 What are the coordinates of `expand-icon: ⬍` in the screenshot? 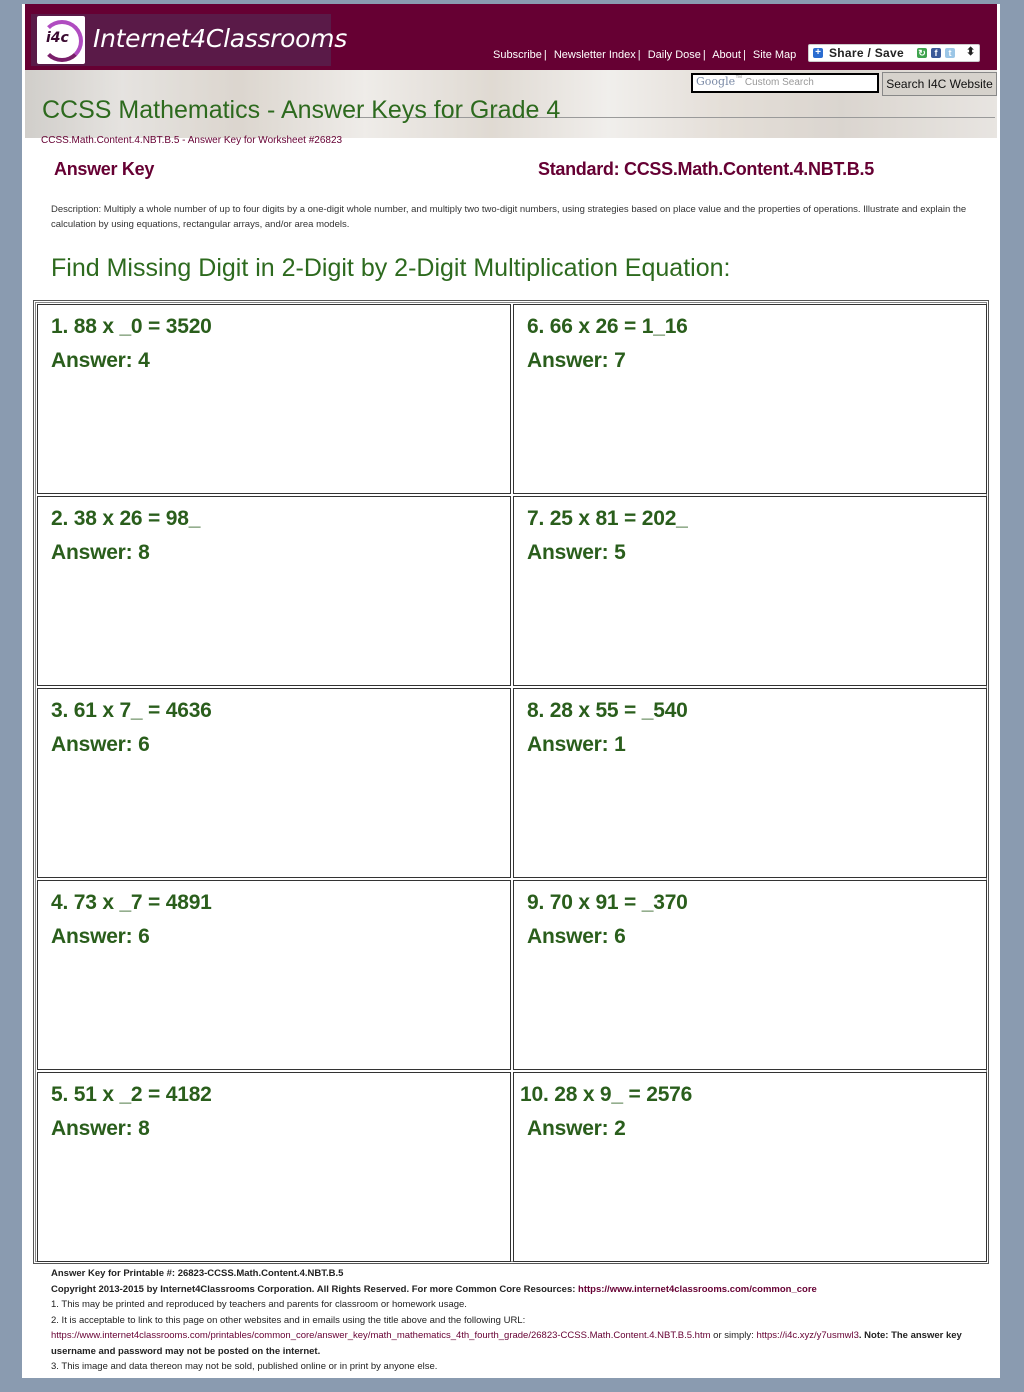 It's located at (970, 51).